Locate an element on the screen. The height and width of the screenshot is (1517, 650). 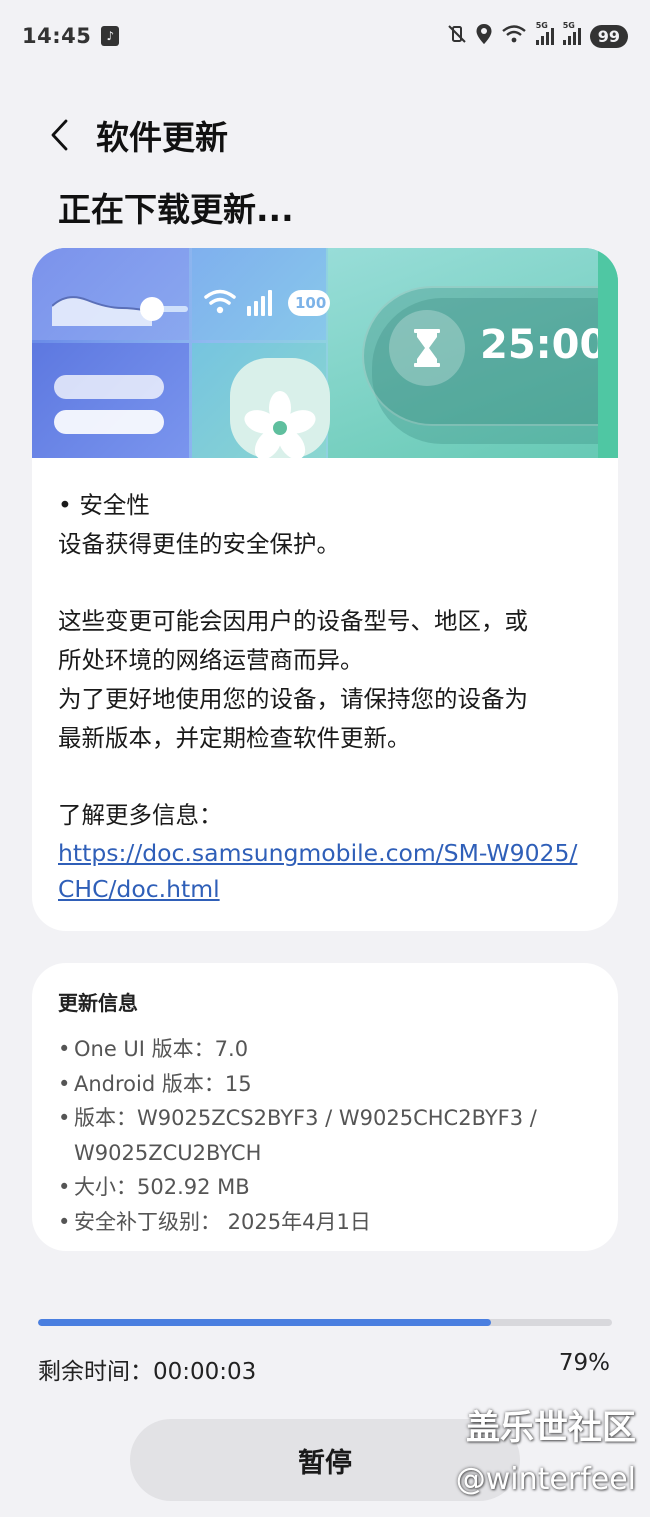
music-note-icon: ♪ is located at coordinates (110, 36).